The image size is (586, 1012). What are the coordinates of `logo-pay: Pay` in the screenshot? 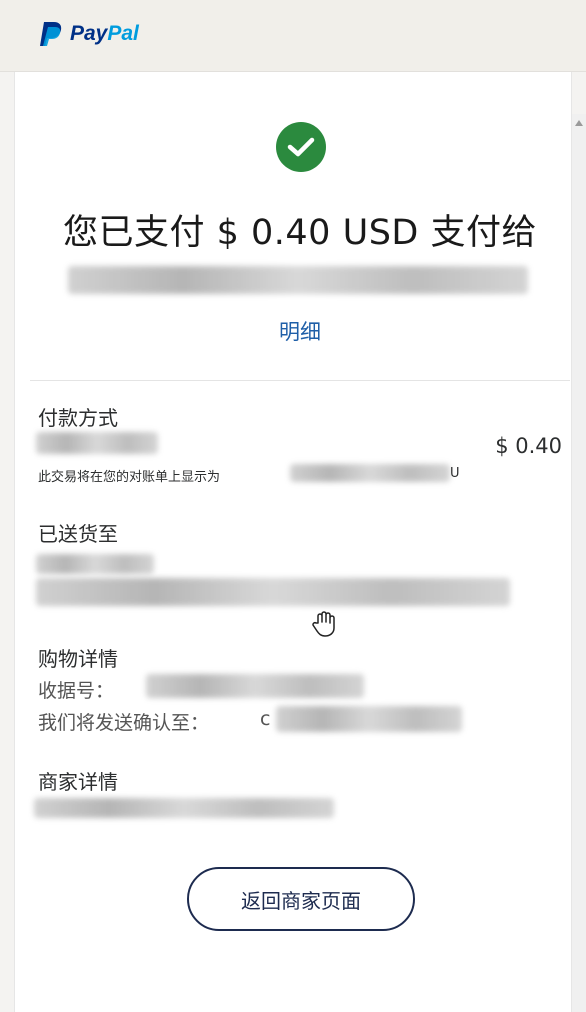 It's located at (89, 33).